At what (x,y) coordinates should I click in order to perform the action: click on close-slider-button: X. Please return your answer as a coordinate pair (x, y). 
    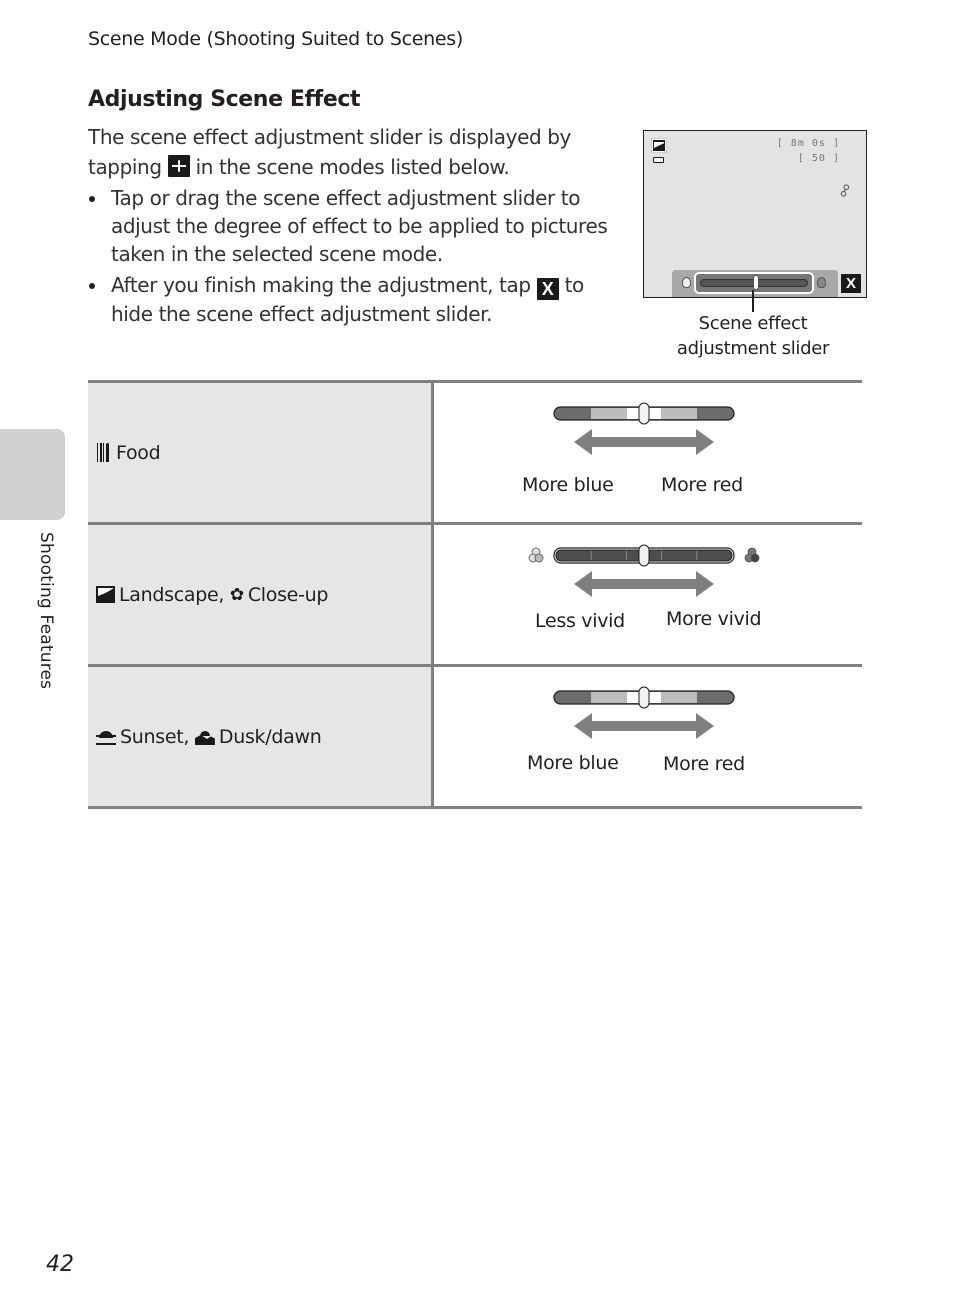
    Looking at the image, I should click on (851, 283).